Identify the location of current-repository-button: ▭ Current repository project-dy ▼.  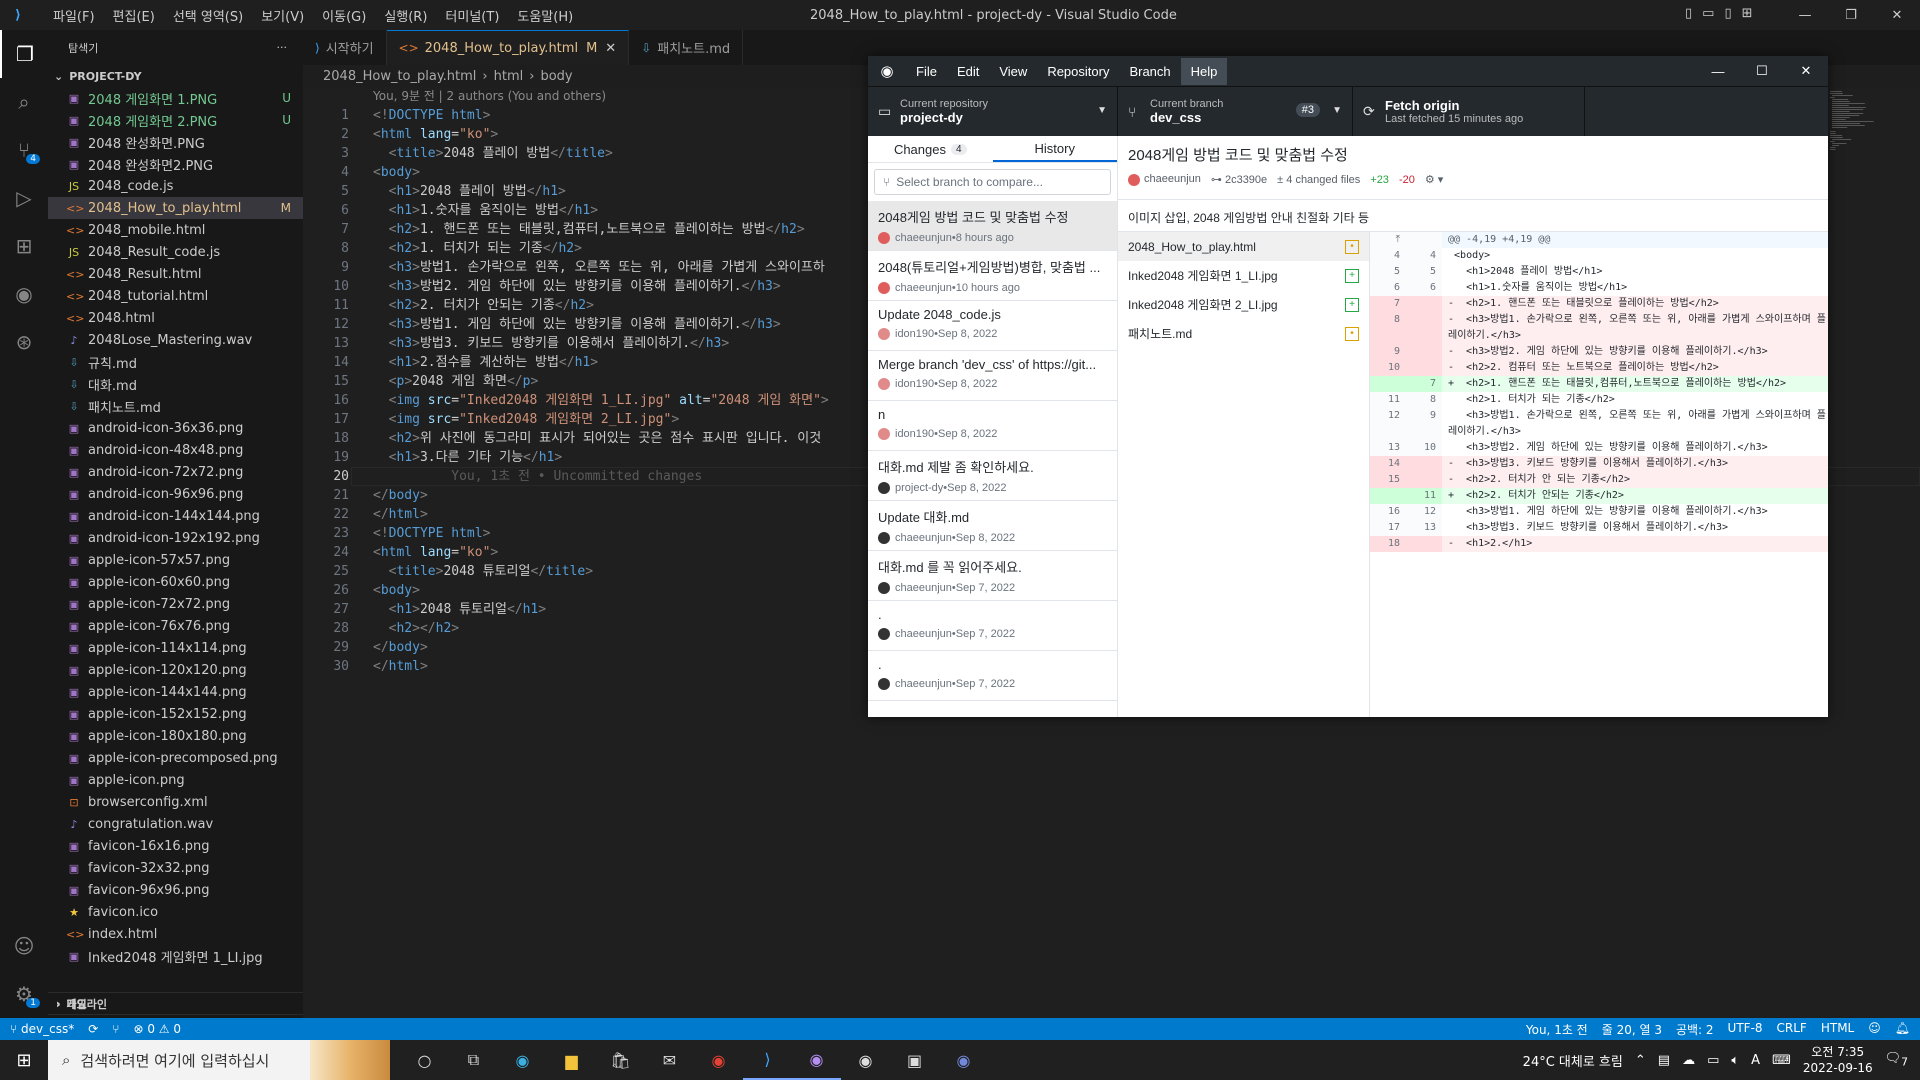
(993, 111).